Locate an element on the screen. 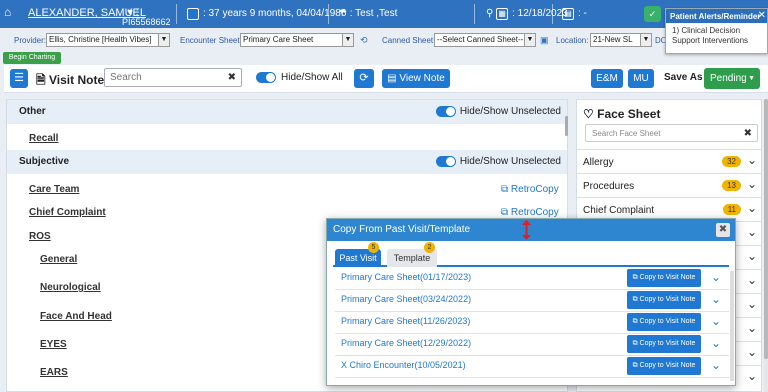  face-sheet-title: ♡ Face Sheet is located at coordinates (621, 114).